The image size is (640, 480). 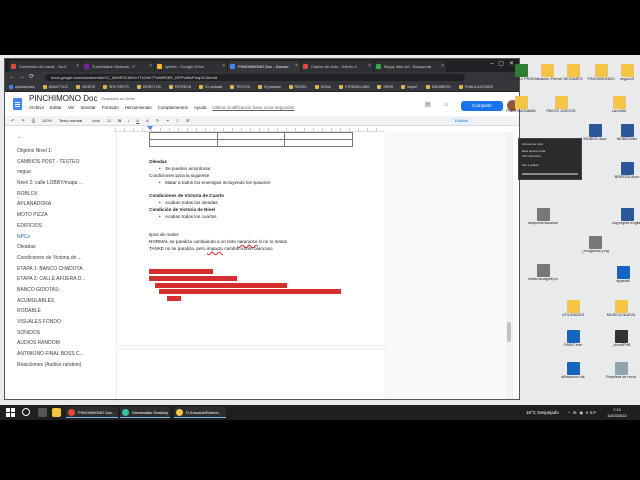 I want to click on bookmark: REDES, so click(x=297, y=87).